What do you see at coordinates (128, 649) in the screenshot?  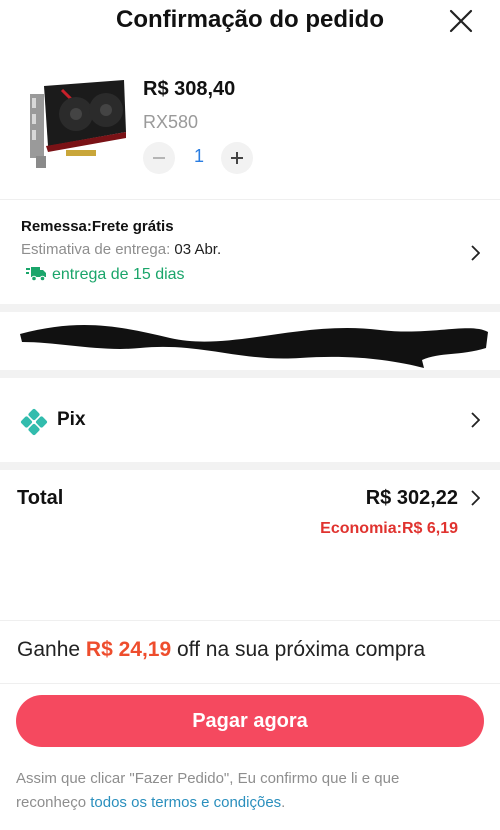 I see `promo-amount: R$ 24,19` at bounding box center [128, 649].